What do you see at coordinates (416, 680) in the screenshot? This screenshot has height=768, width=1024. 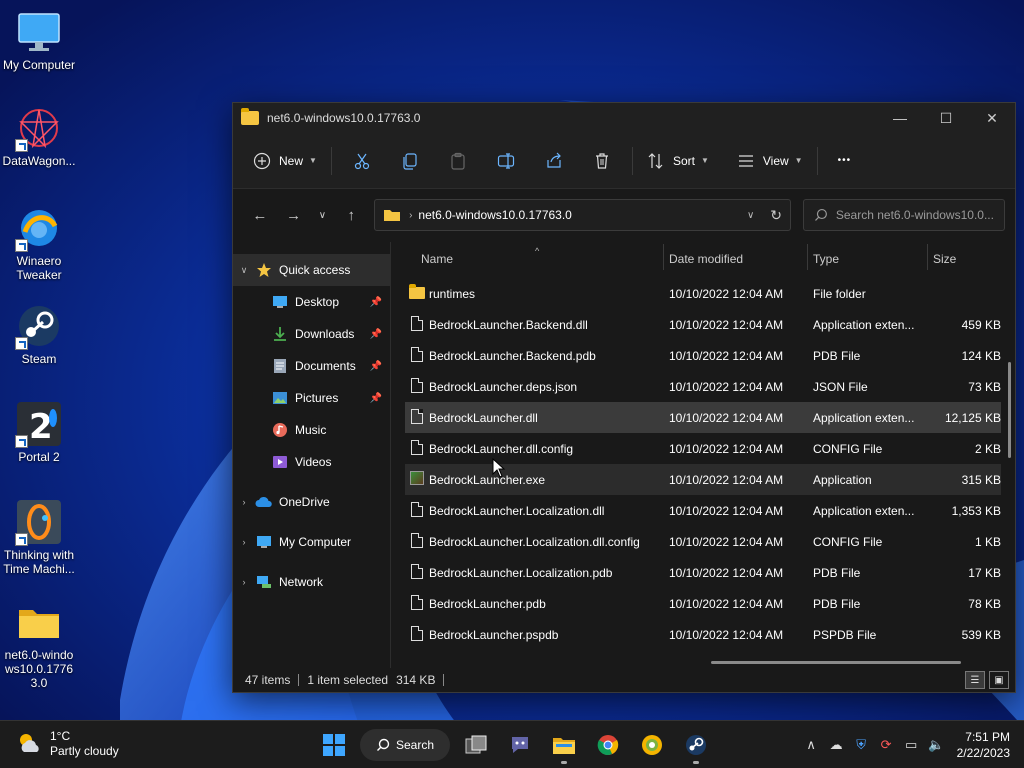 I see `selection-size: 314 KB` at bounding box center [416, 680].